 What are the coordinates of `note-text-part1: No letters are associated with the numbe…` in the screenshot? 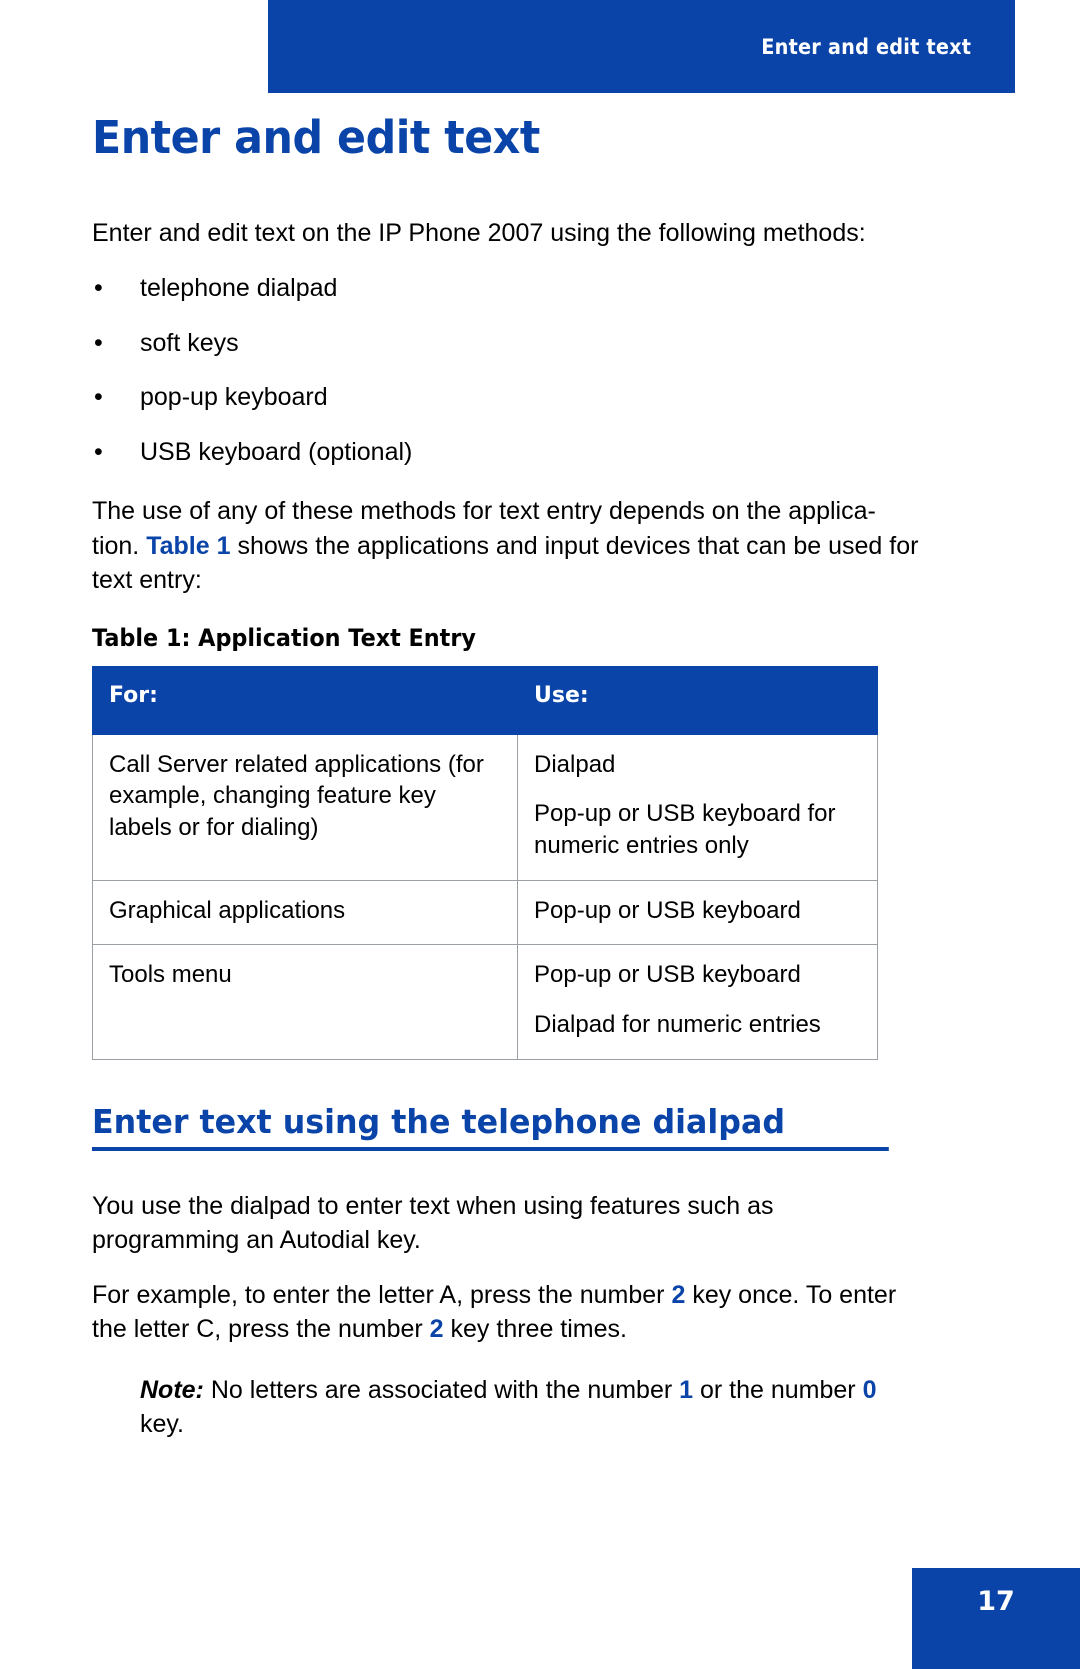 It's located at (441, 1389).